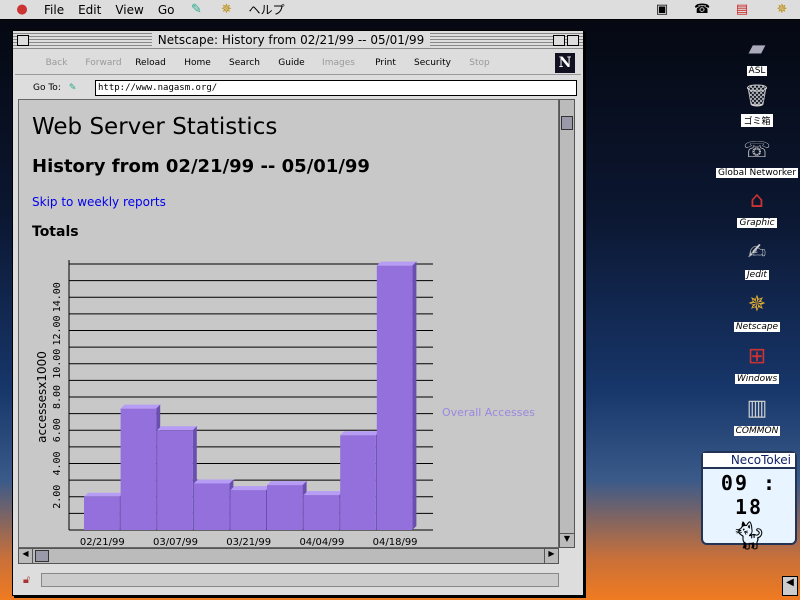  I want to click on desktop-icon-windows: ⊞ Windows, so click(751, 363).